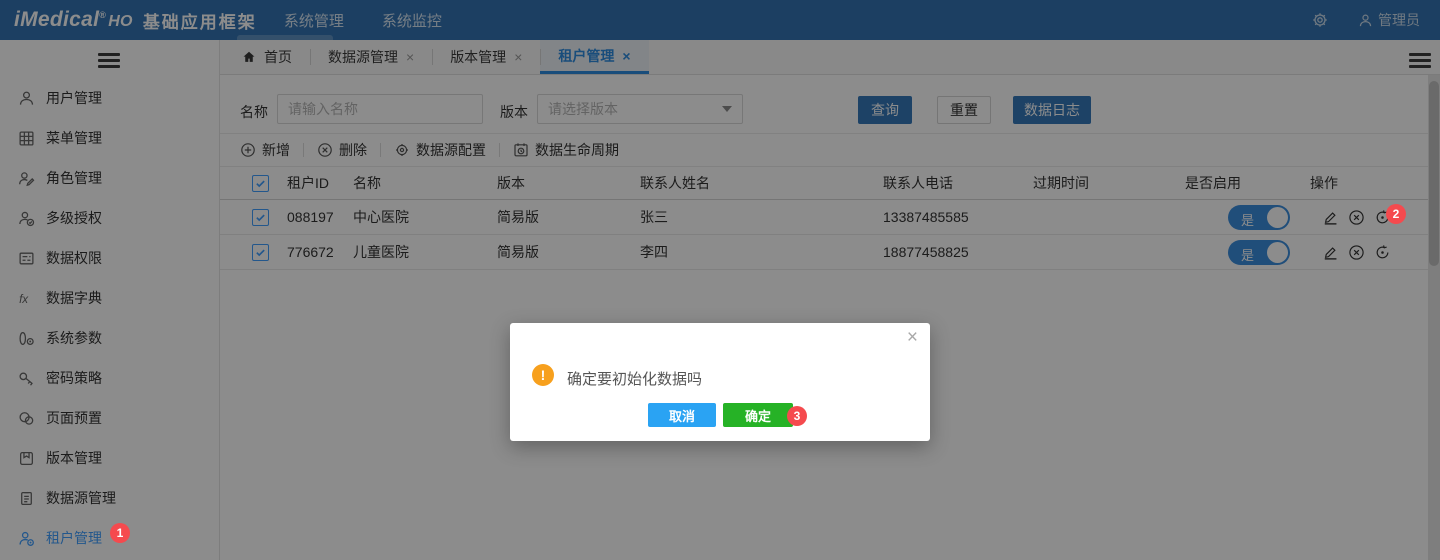  Describe the element at coordinates (912, 337) in the screenshot. I see `dialog-close-icon: ×` at that location.